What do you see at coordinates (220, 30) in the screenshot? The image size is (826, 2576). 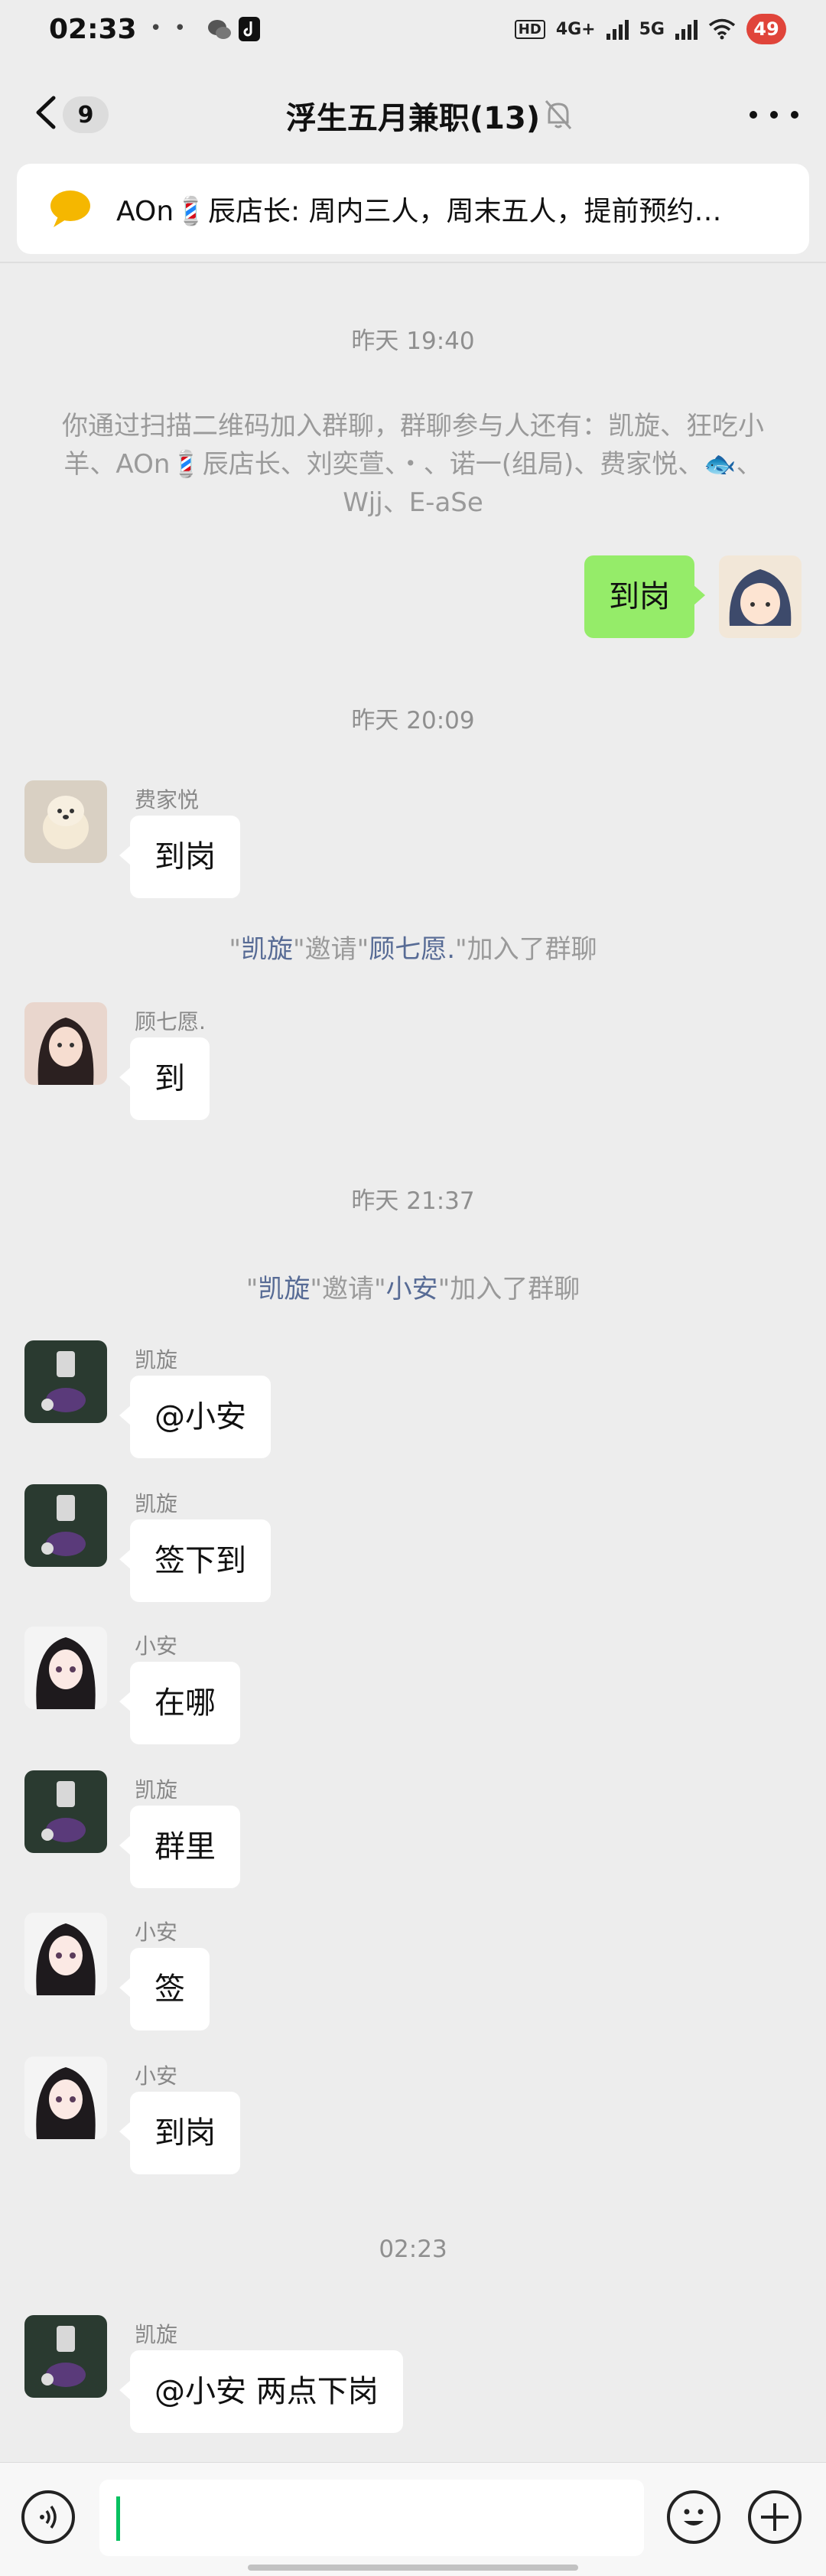 I see `wechat-icon` at bounding box center [220, 30].